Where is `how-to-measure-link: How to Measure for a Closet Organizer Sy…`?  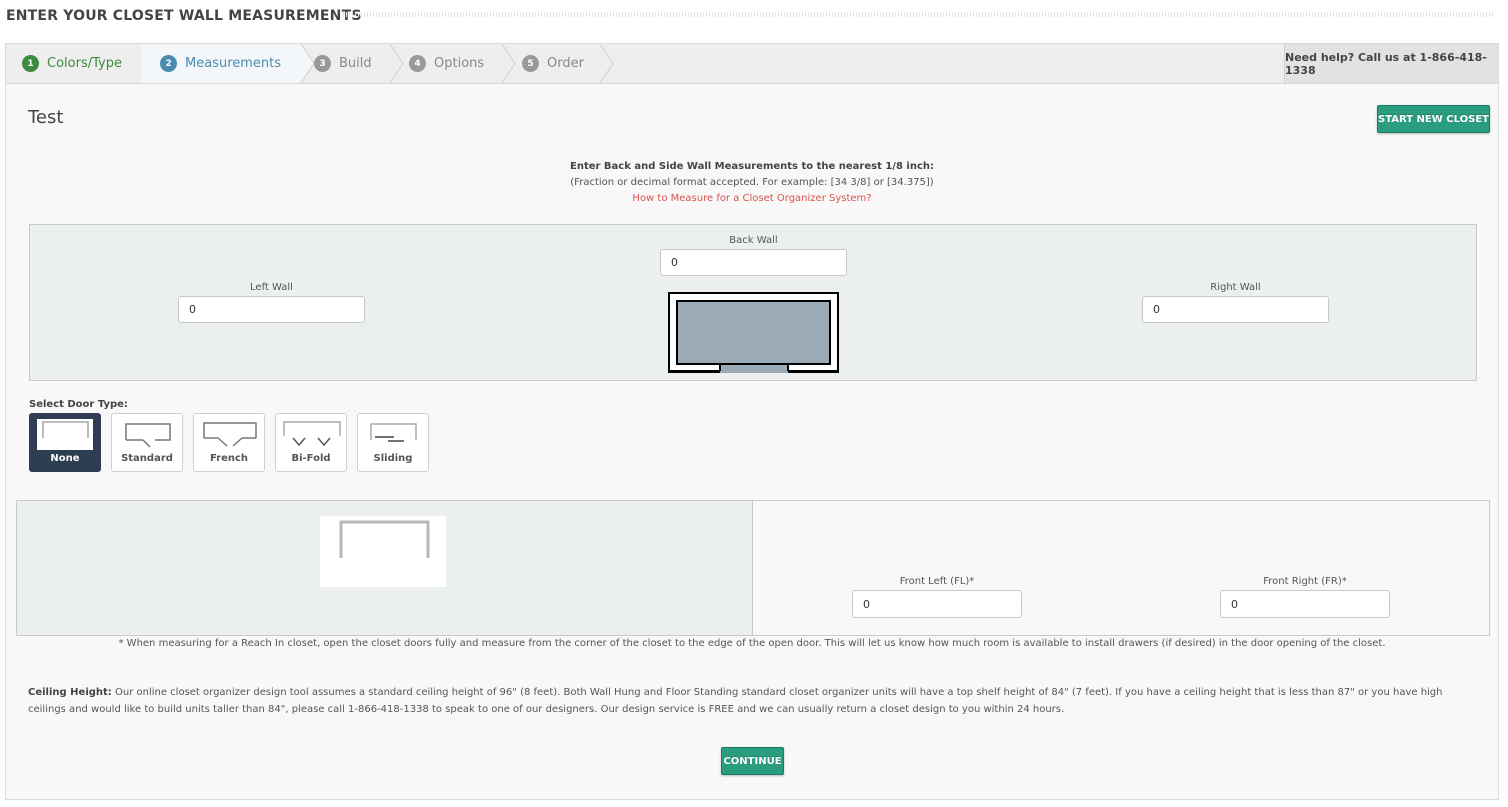
how-to-measure-link: How to Measure for a Closet Organizer Sy… is located at coordinates (752, 198).